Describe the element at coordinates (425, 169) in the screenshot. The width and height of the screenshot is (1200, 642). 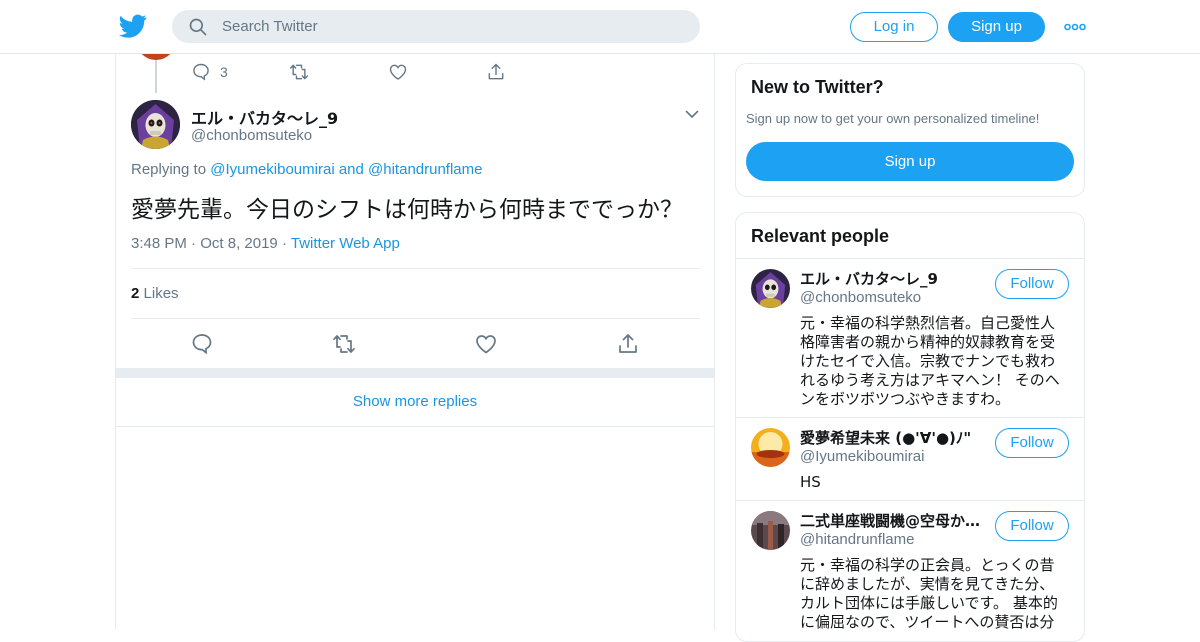
I see `mention-link-hitandrunflame: @hitandrunflame` at that location.